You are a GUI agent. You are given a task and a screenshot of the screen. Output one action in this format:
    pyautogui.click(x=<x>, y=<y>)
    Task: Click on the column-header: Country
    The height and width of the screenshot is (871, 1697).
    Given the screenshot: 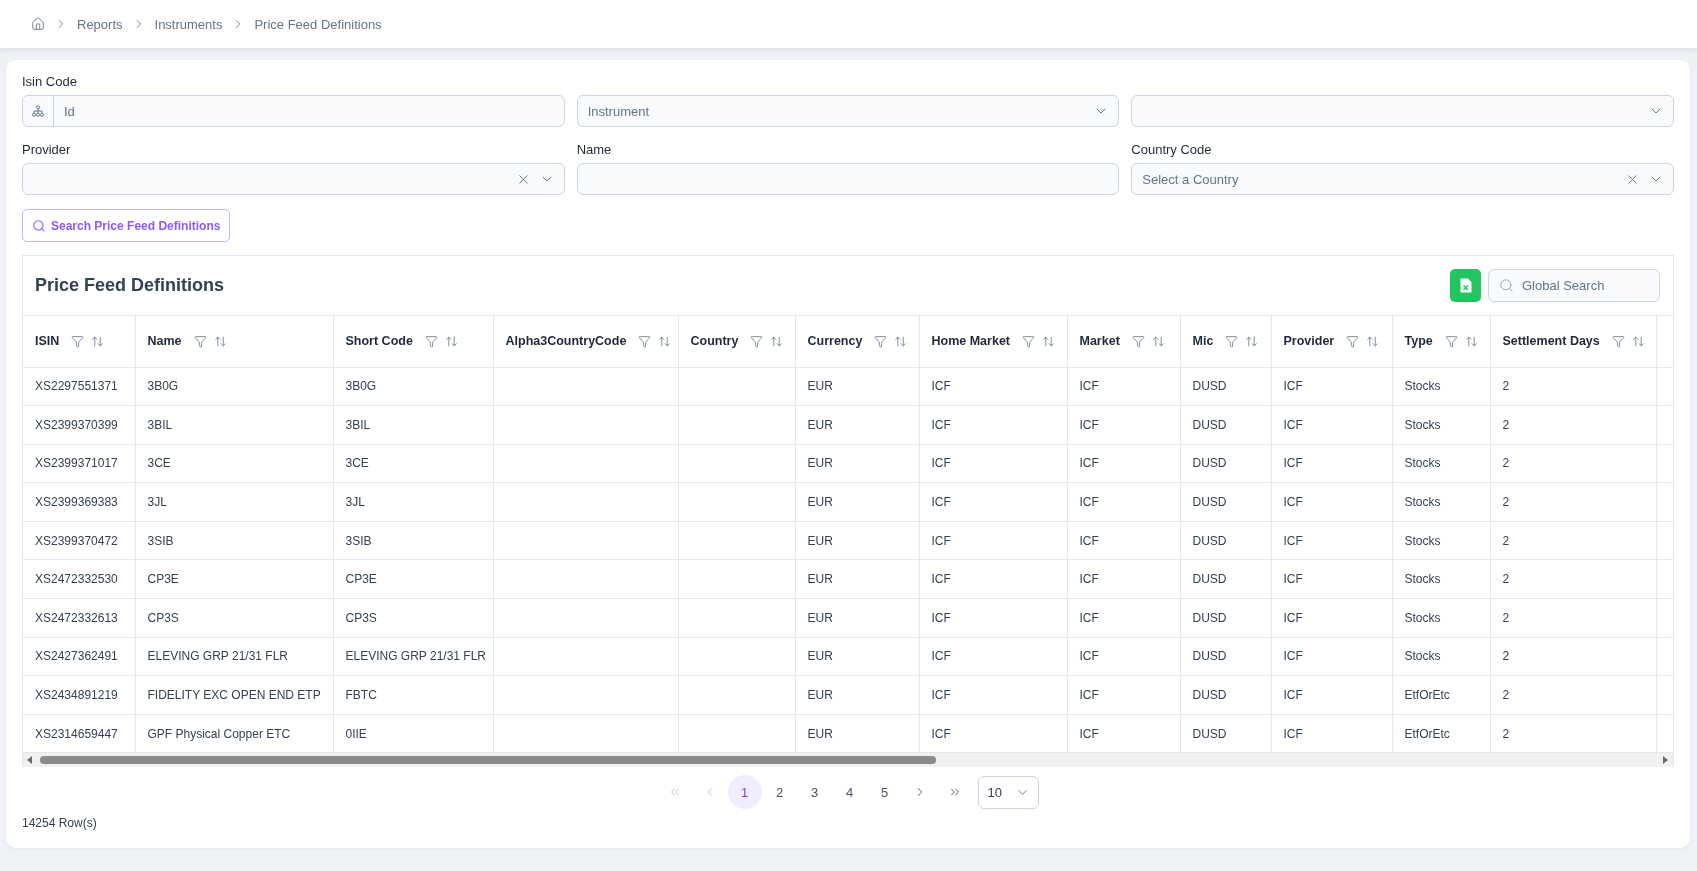 What is the action you would take?
    pyautogui.click(x=714, y=341)
    